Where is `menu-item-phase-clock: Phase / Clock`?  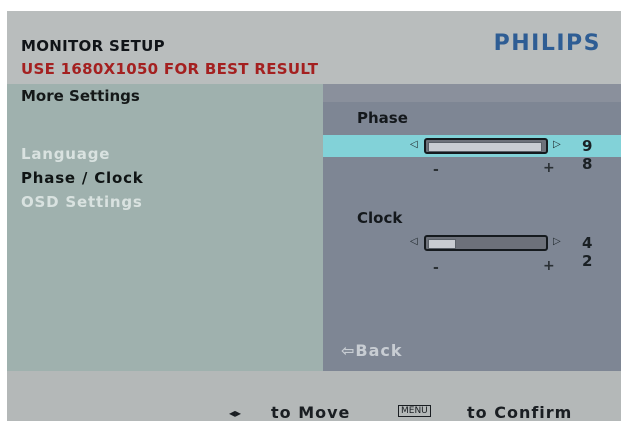
menu-item-phase-clock: Phase / Clock is located at coordinates (82, 178).